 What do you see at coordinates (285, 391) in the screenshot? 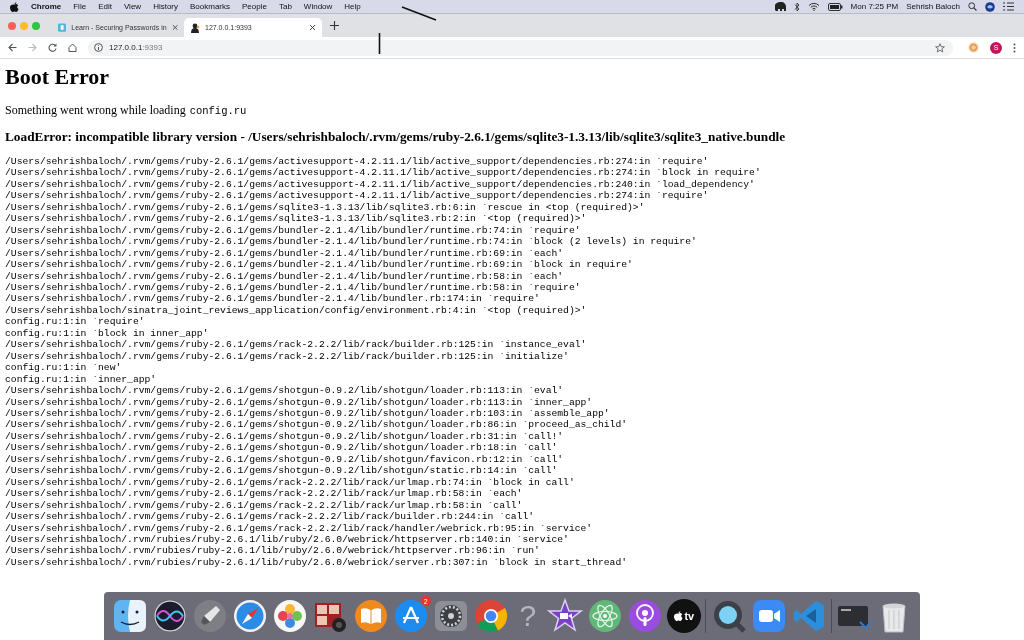
I see `stack-trace-line: /Users/sehrishbaloch/.rvm/gems/ruby-2.6.1/gems/shotgun-0.9.2/lib/shotgun/loader.rb:113:in `eval'` at bounding box center [285, 391].